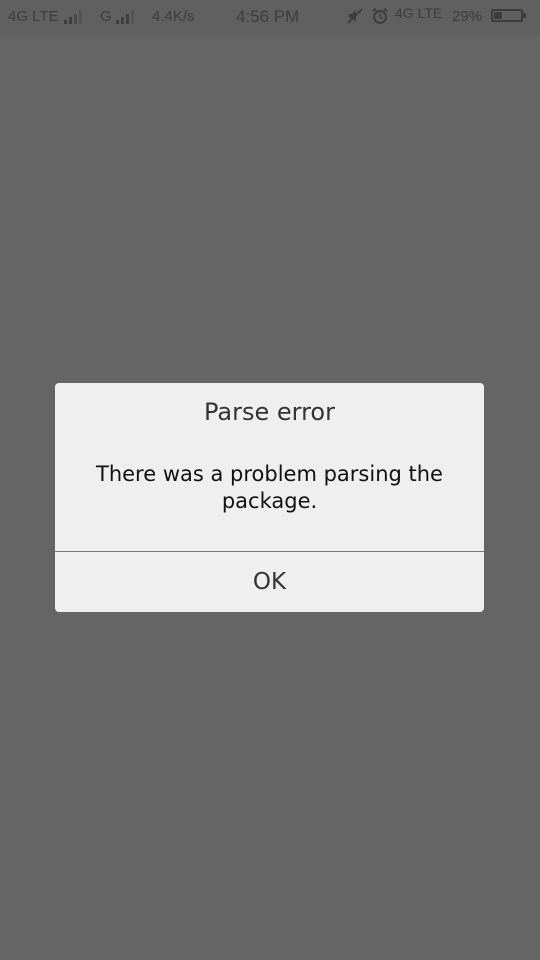 Image resolution: width=540 pixels, height=960 pixels. Describe the element at coordinates (524, 15) in the screenshot. I see `battery-nub` at that location.